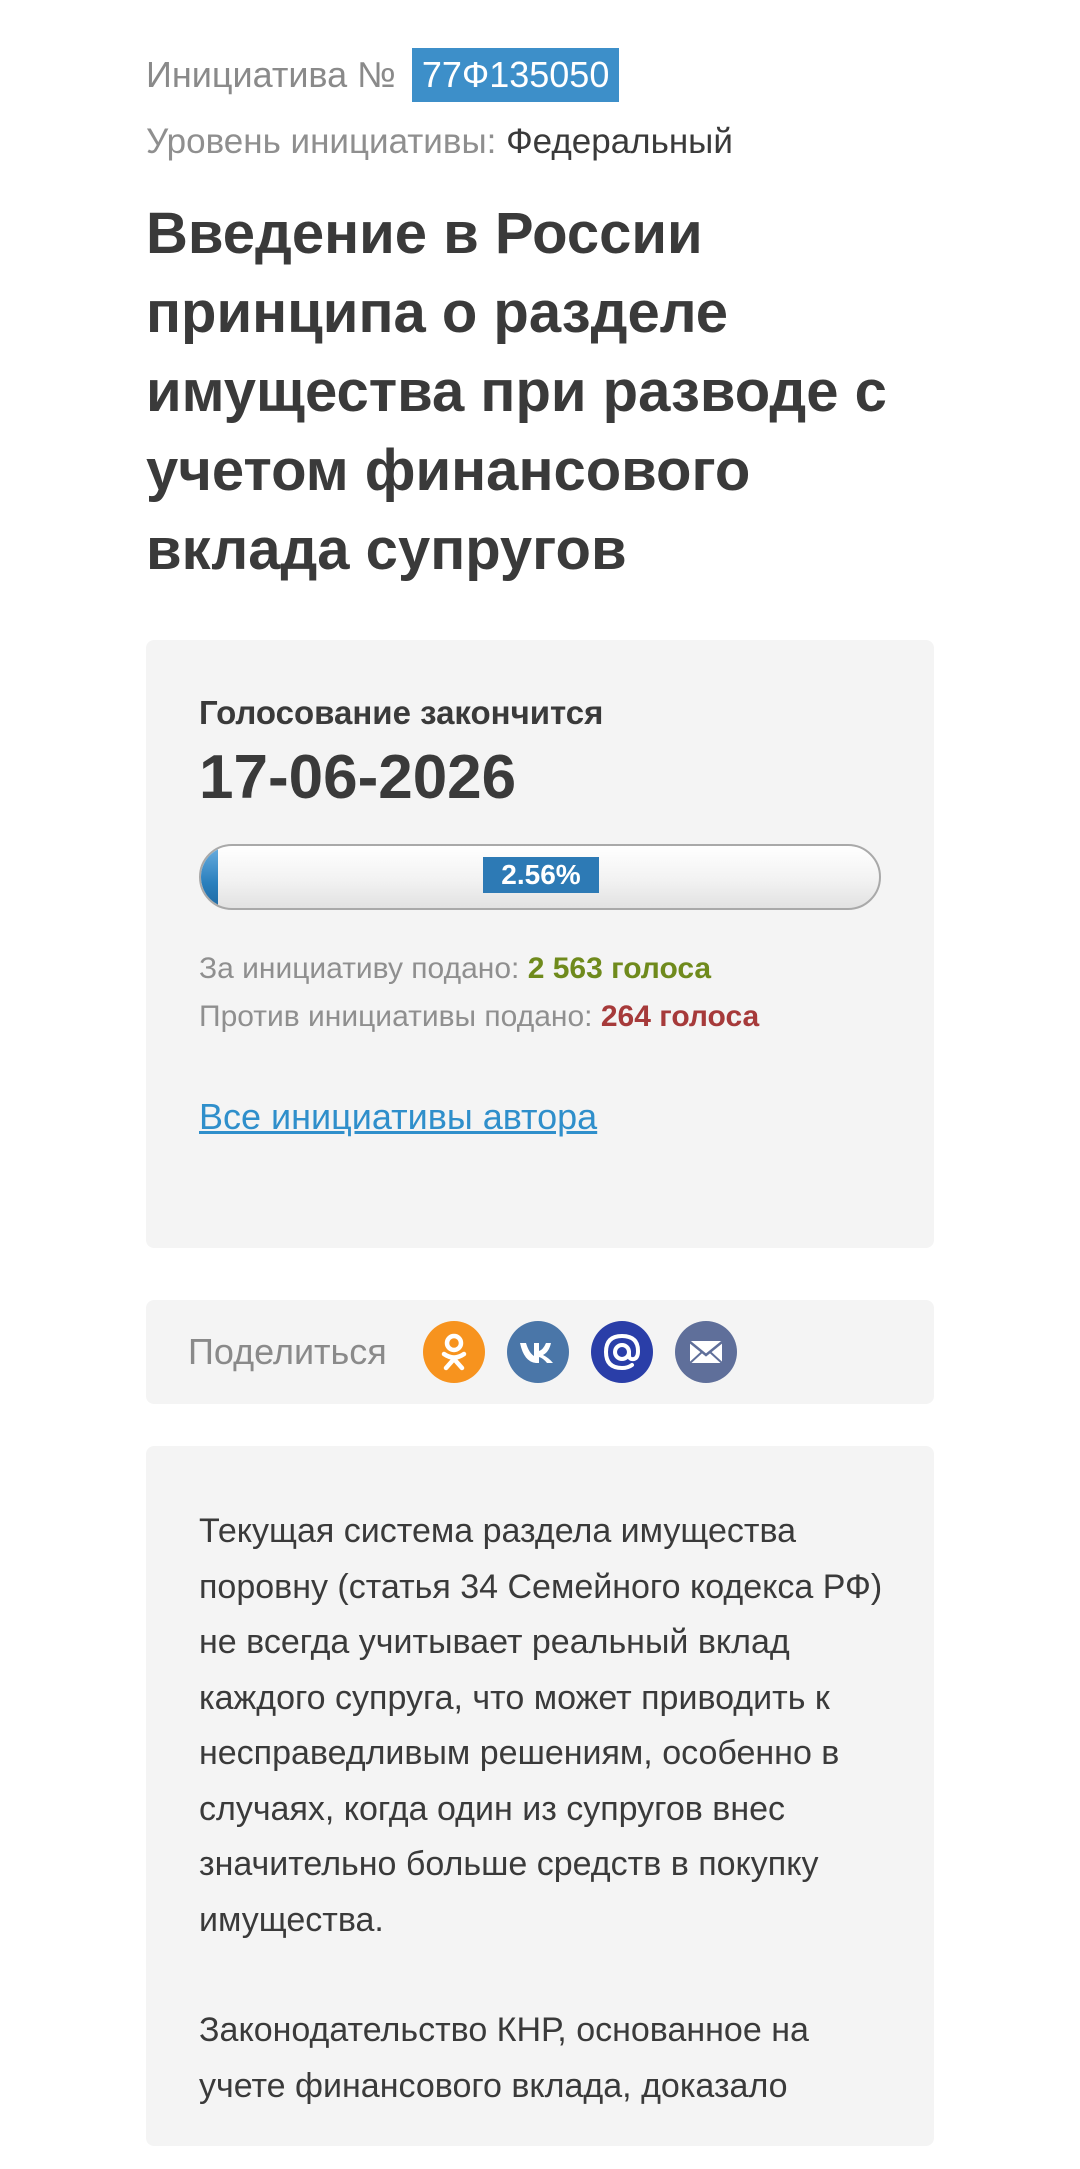  I want to click on email-icon, so click(706, 1352).